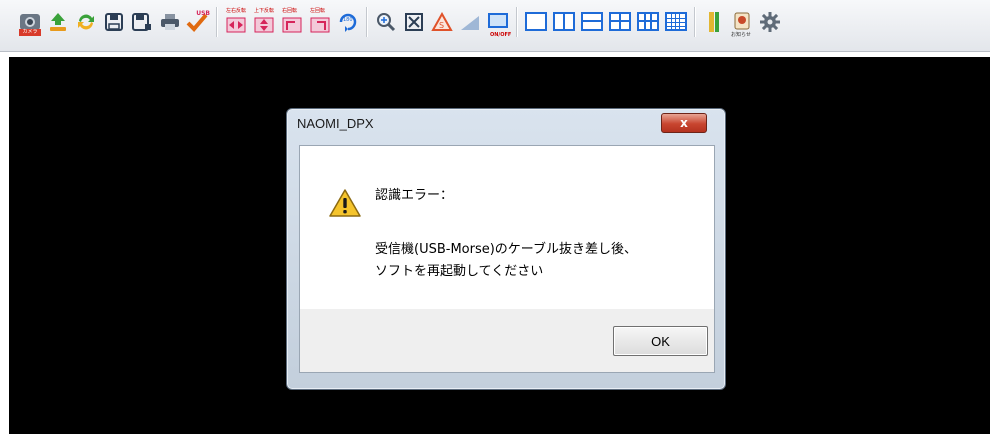  I want to click on rotate-left-button: 左回転, so click(320, 21).